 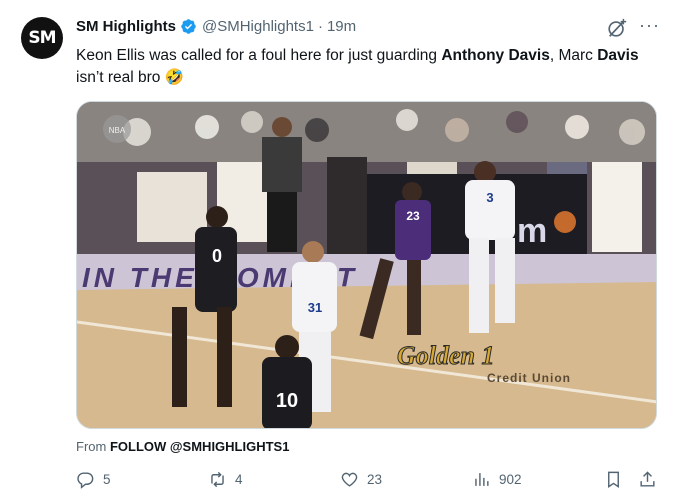 What do you see at coordinates (413, 216) in the screenshot?
I see `jersey-23-text: 23` at bounding box center [413, 216].